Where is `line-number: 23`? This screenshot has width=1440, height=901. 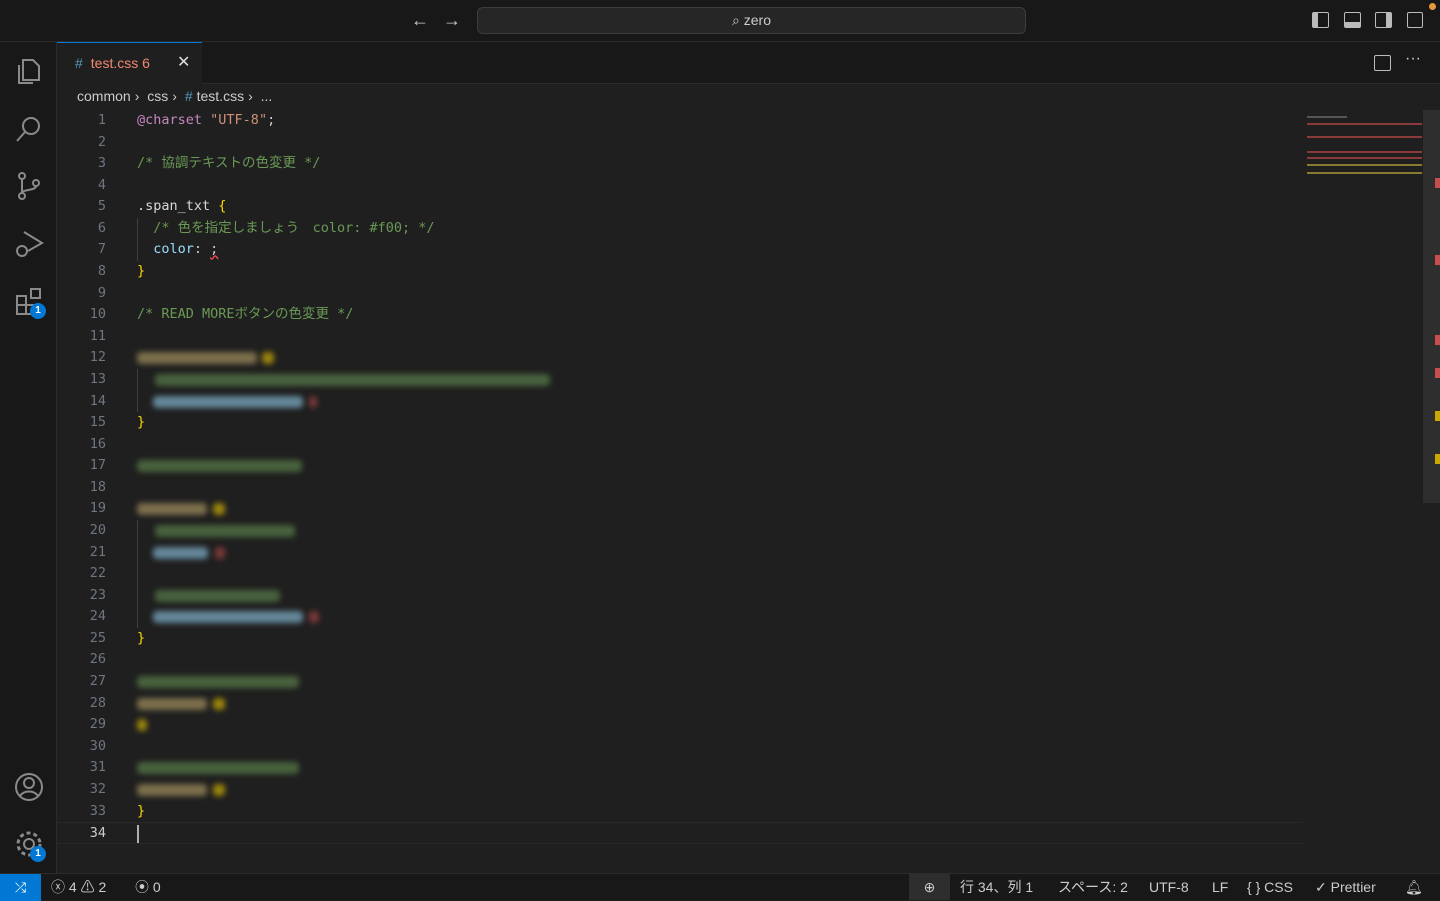
line-number: 23 is located at coordinates (97, 594).